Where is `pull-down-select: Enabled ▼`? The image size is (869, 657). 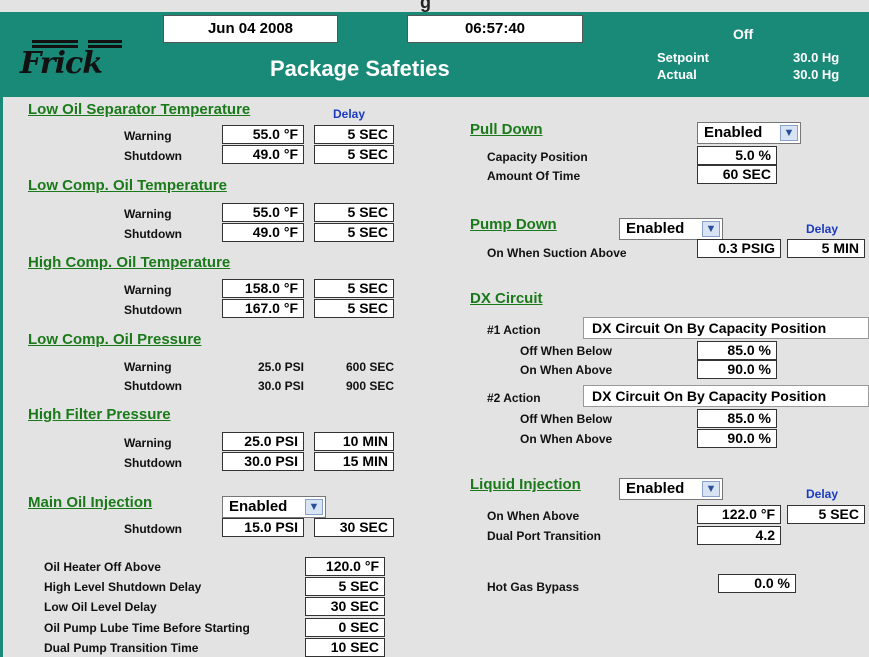 pull-down-select: Enabled ▼ is located at coordinates (749, 133).